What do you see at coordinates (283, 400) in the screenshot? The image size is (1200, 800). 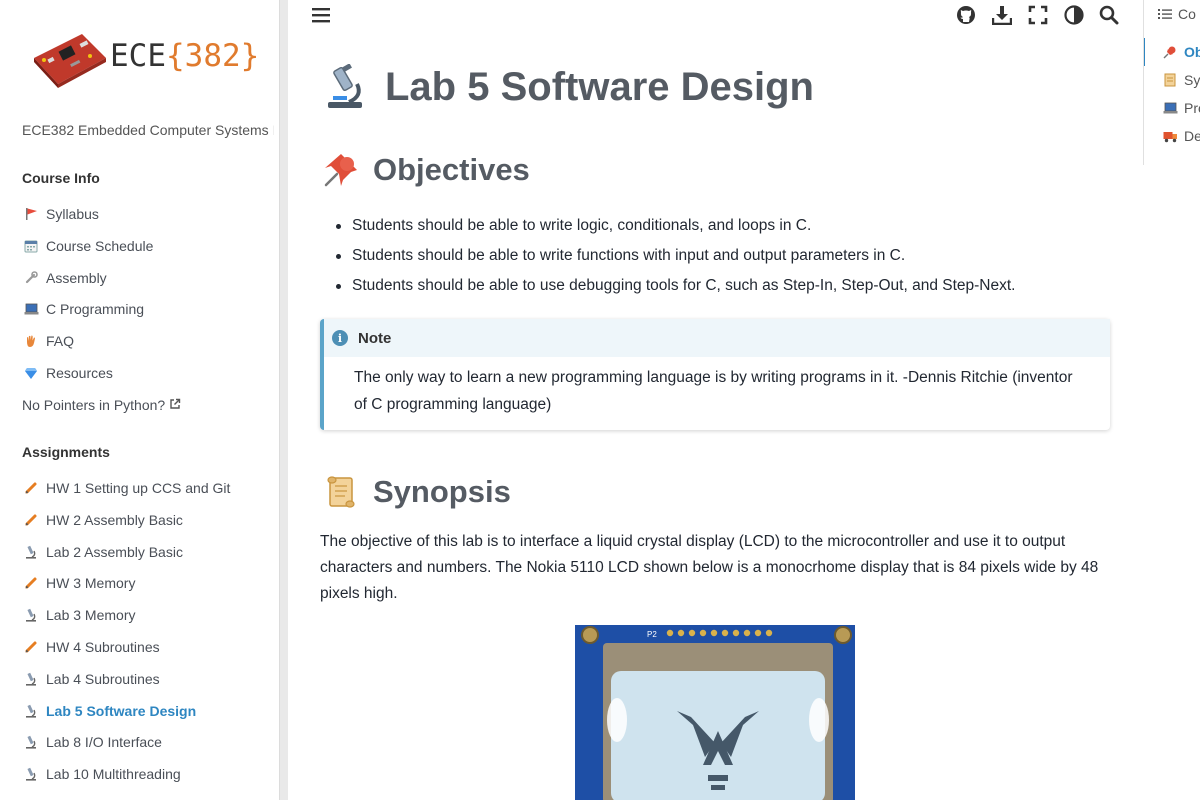 I see `sidebar-scrollbar` at bounding box center [283, 400].